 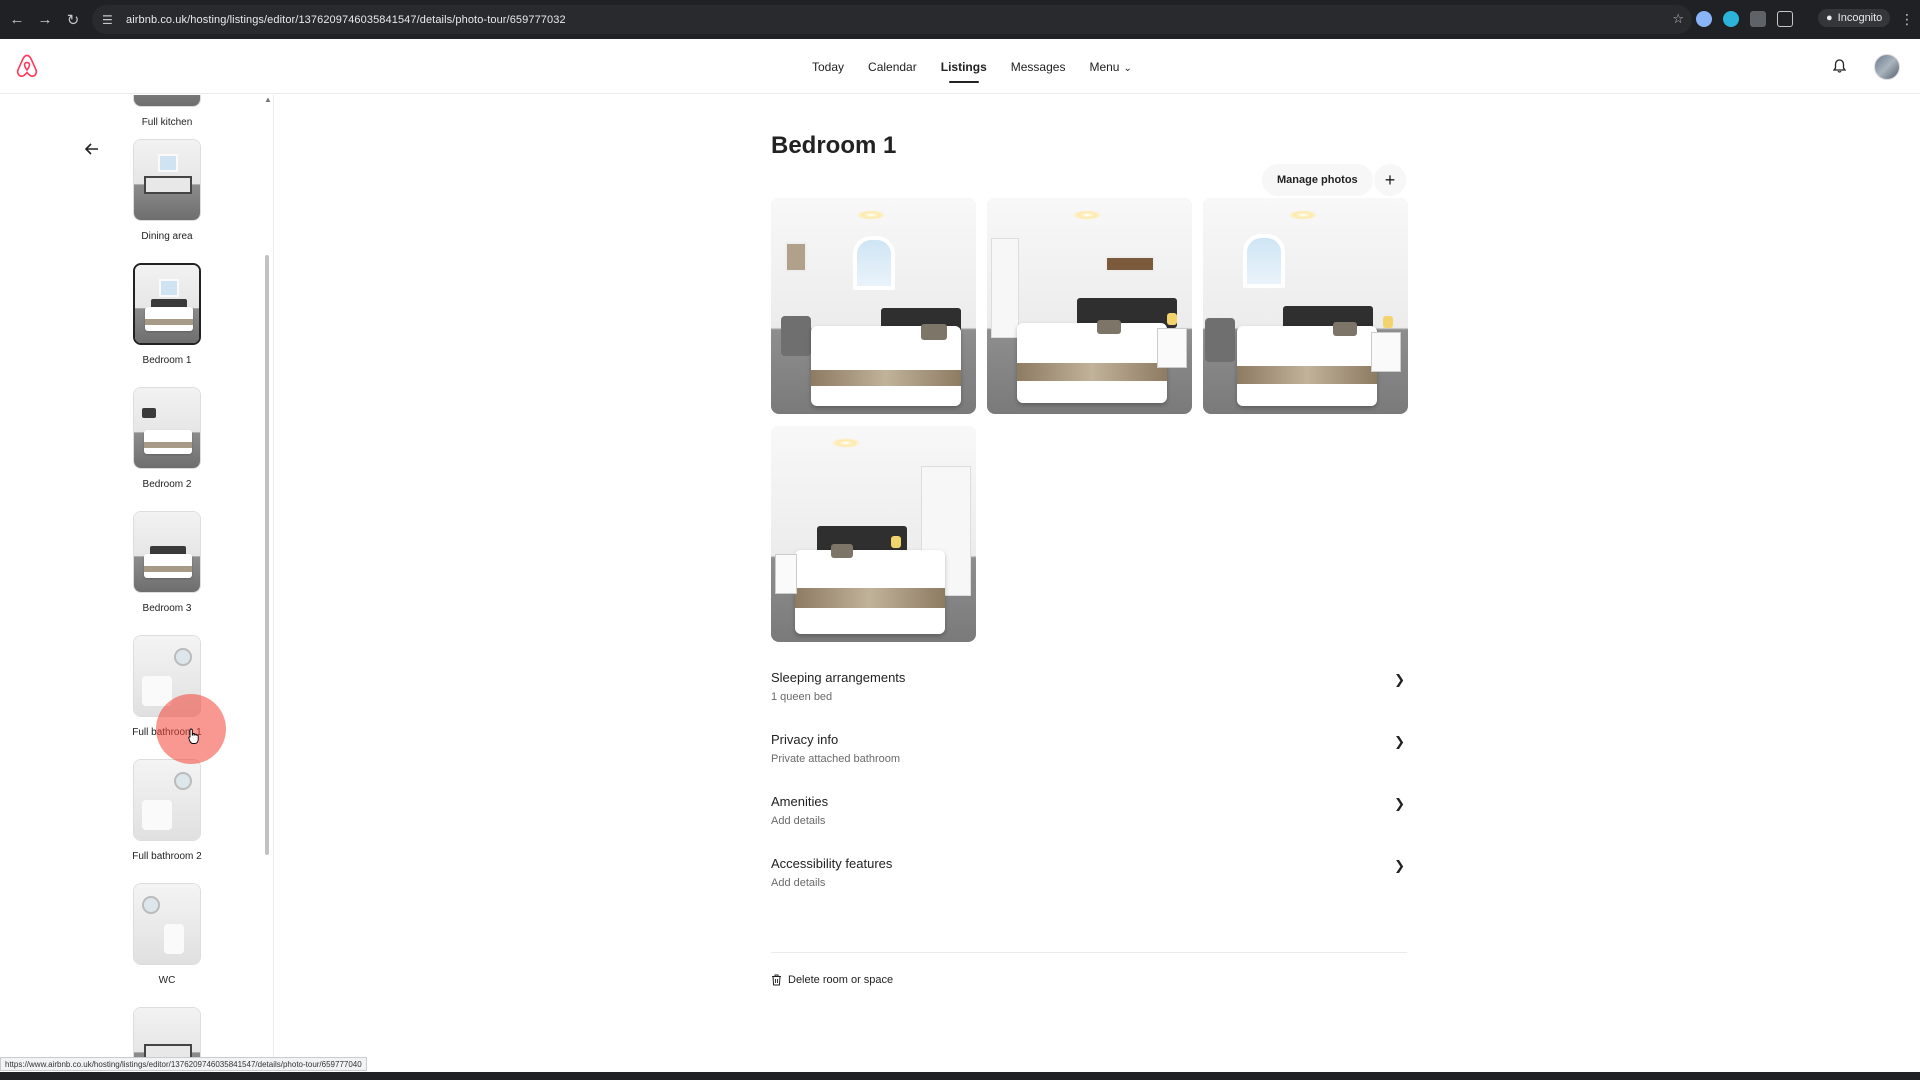 What do you see at coordinates (828, 67) in the screenshot?
I see `nav-today: Today` at bounding box center [828, 67].